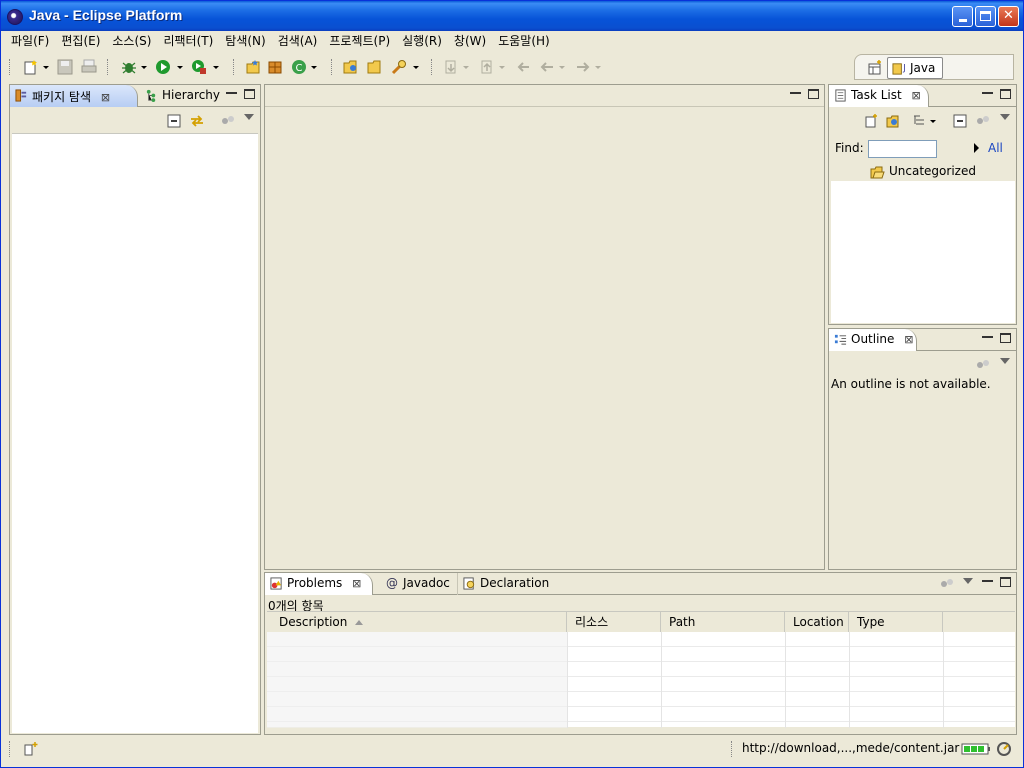 The width and height of the screenshot is (1024, 768). What do you see at coordinates (163, 67) in the screenshot?
I see `run-icon` at bounding box center [163, 67].